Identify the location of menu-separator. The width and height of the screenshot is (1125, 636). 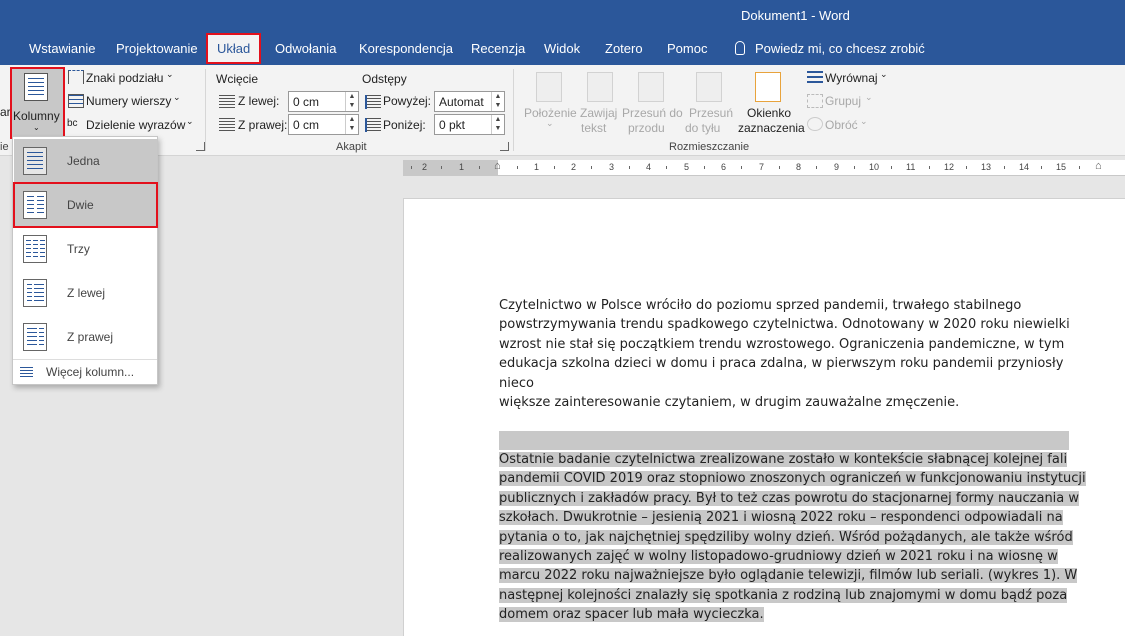
(85, 359).